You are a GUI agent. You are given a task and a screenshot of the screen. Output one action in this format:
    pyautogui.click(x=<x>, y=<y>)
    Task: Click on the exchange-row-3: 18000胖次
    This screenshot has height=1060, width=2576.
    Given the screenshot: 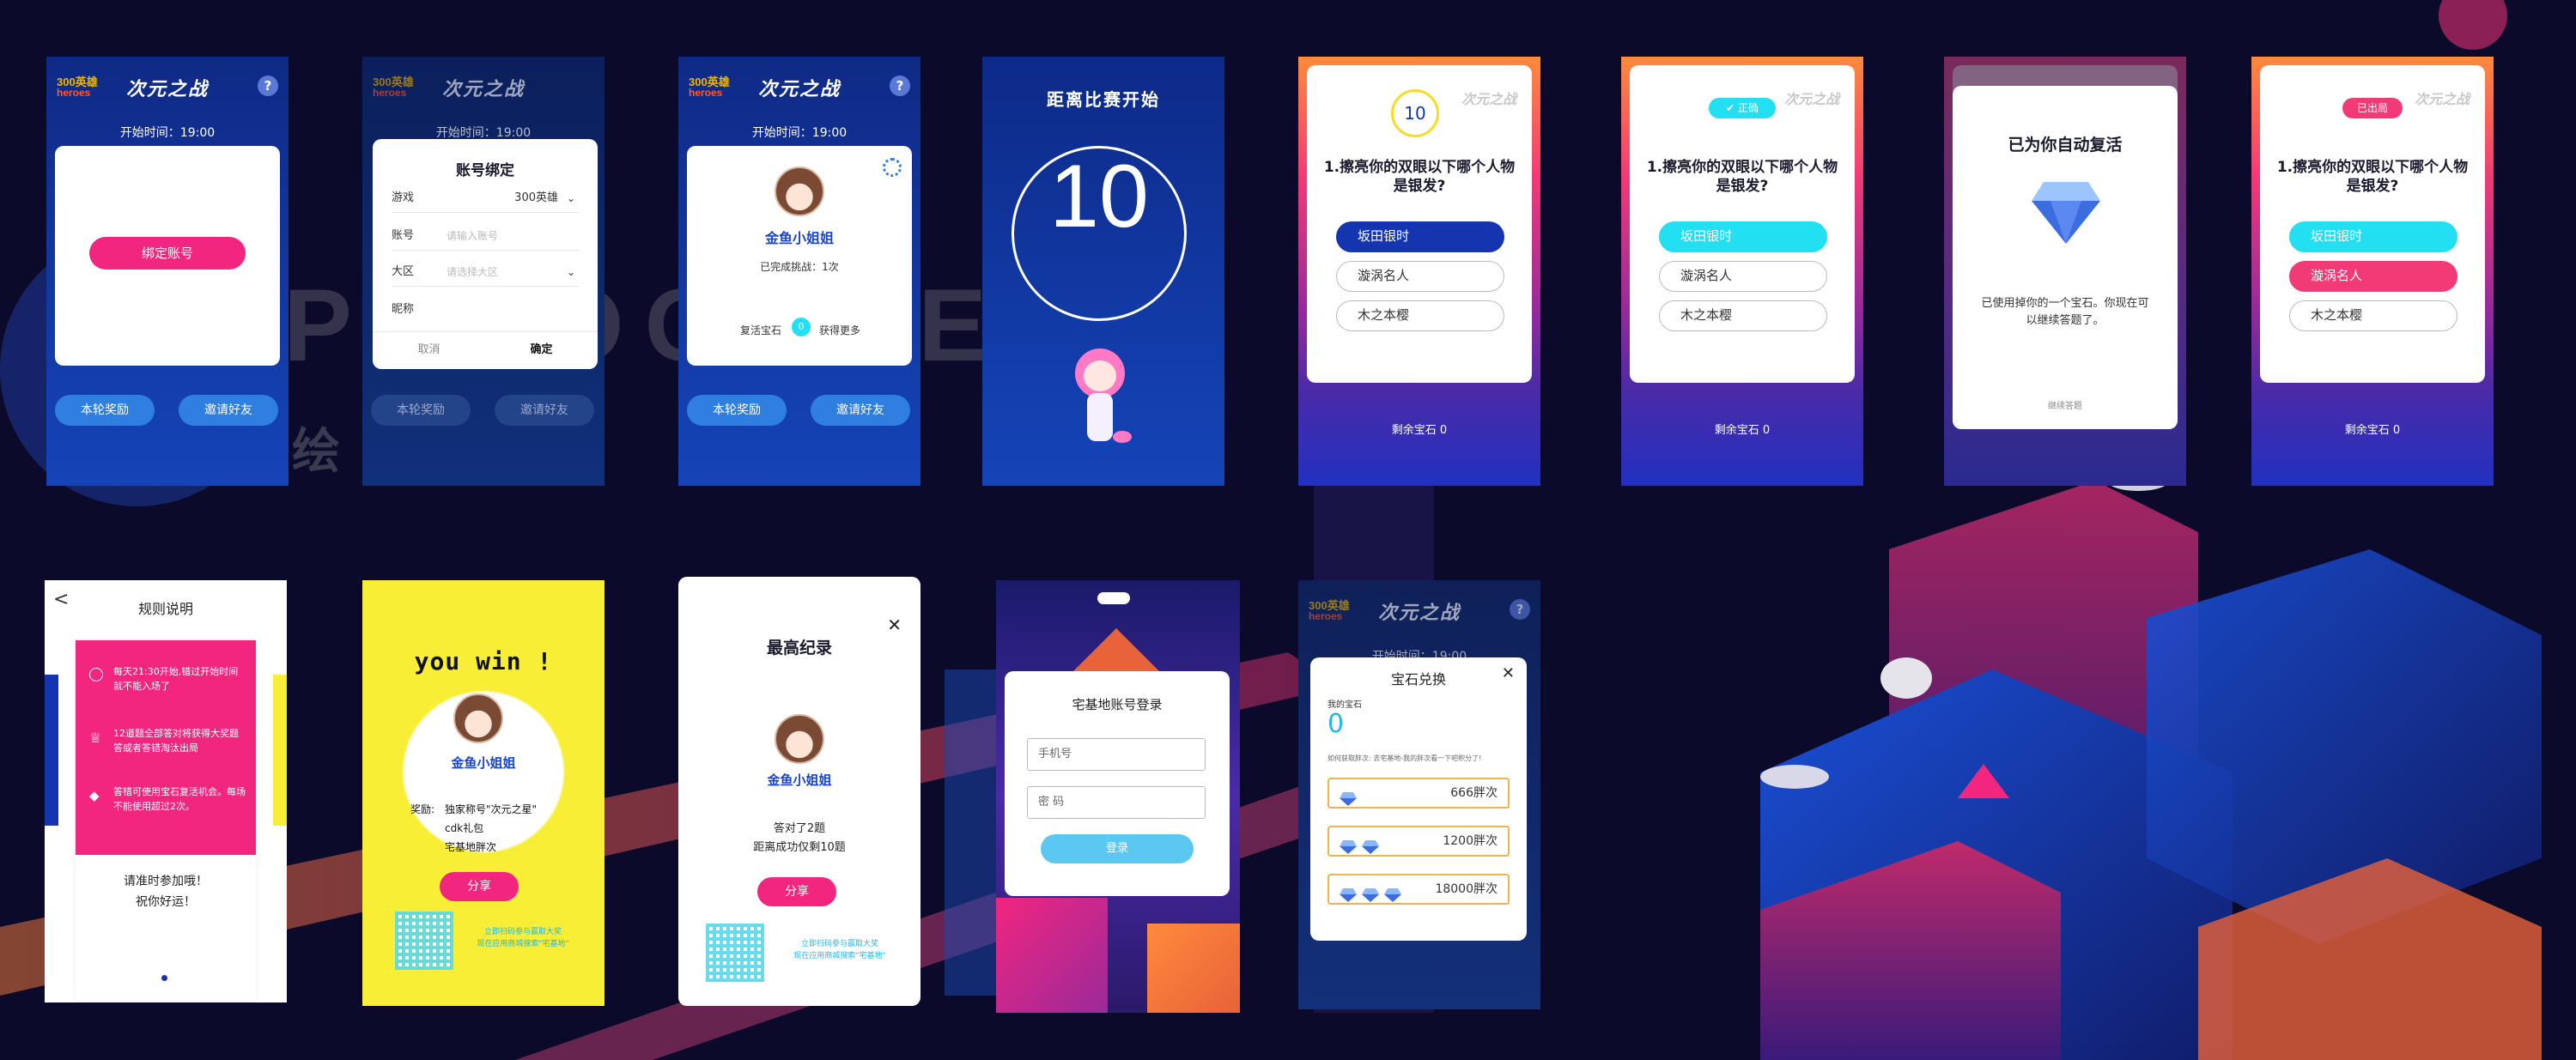 What is the action you would take?
    pyautogui.click(x=1418, y=889)
    